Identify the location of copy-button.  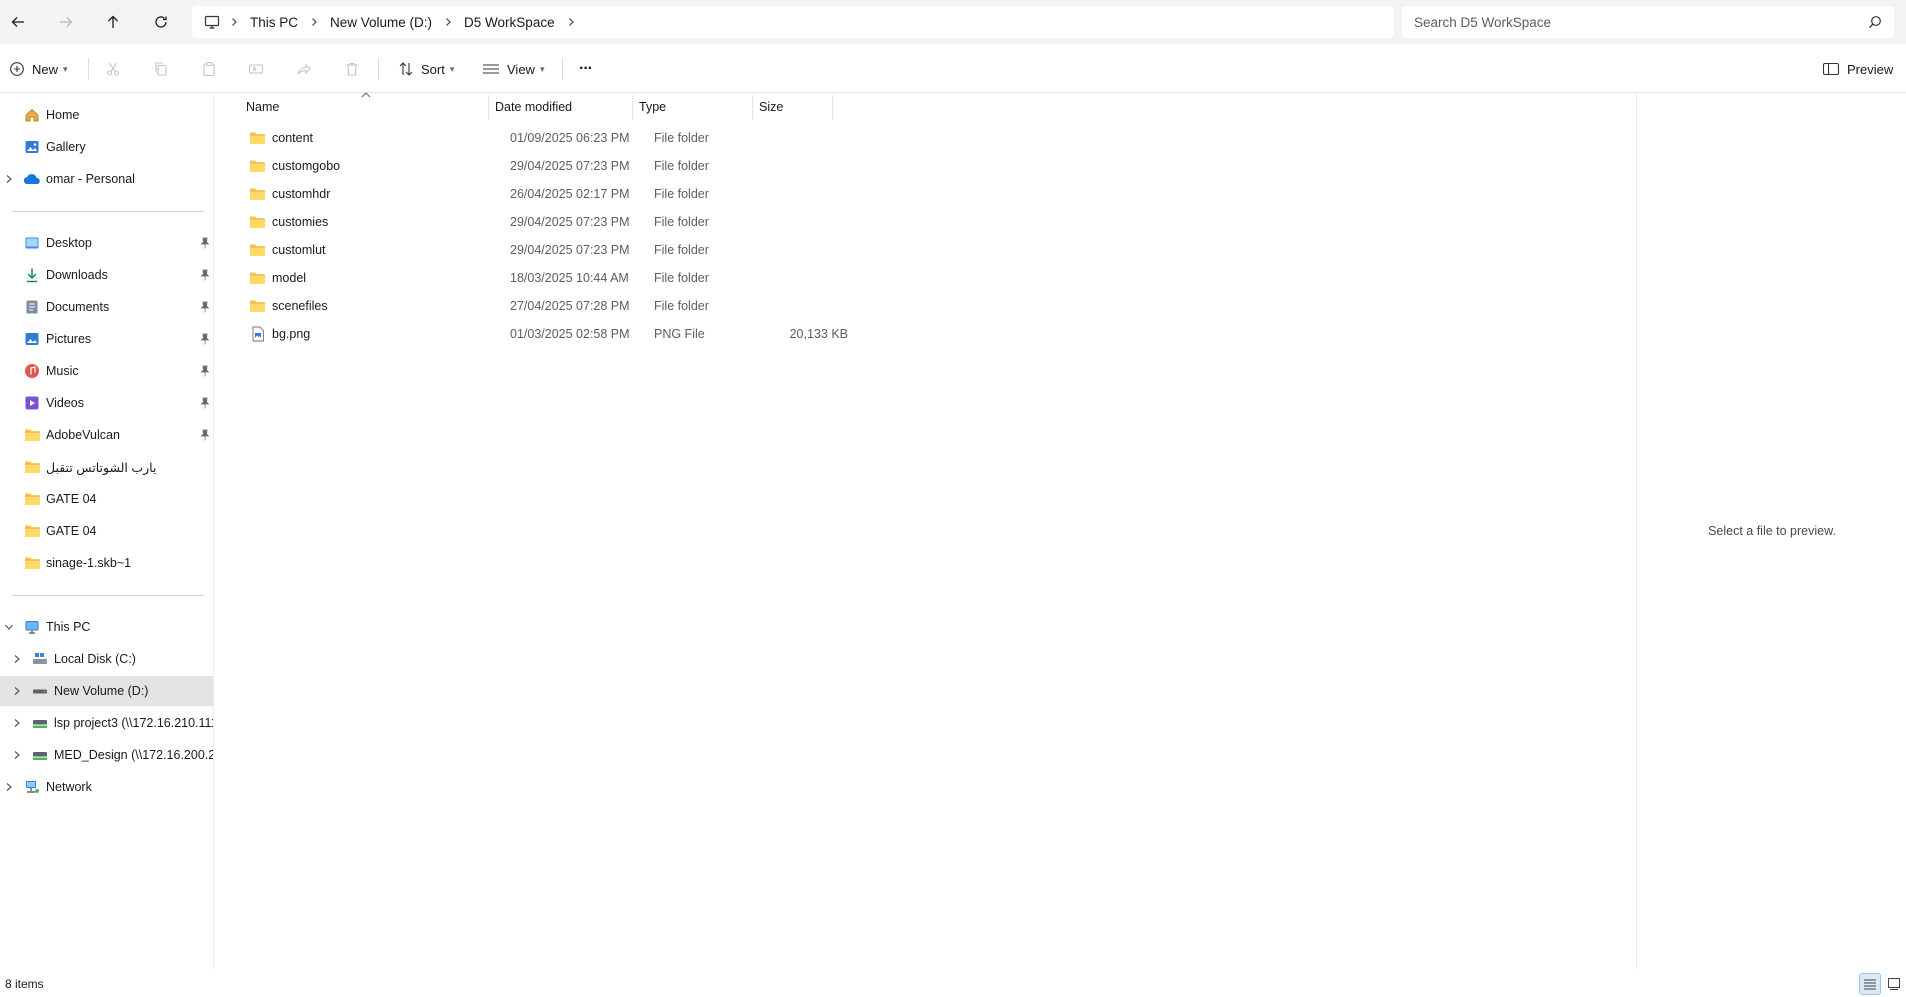
(161, 69).